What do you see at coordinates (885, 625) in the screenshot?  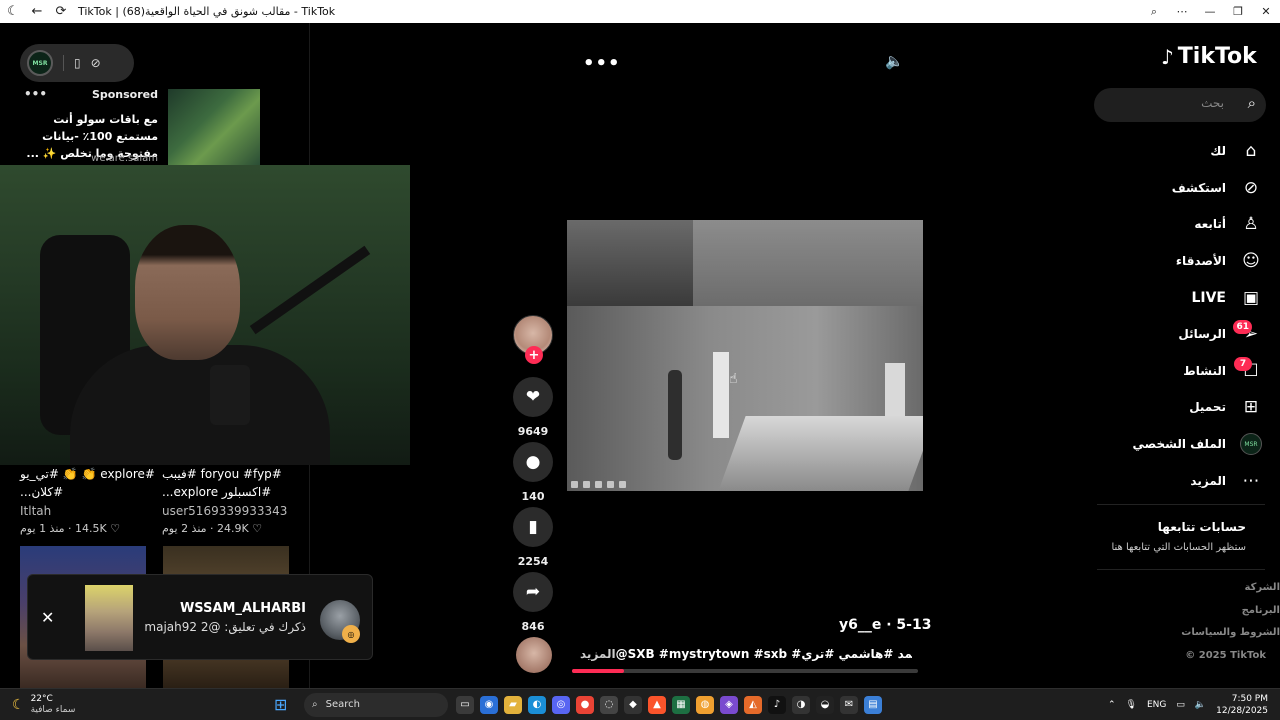 I see `caption-user: y6__e · 5-13` at bounding box center [885, 625].